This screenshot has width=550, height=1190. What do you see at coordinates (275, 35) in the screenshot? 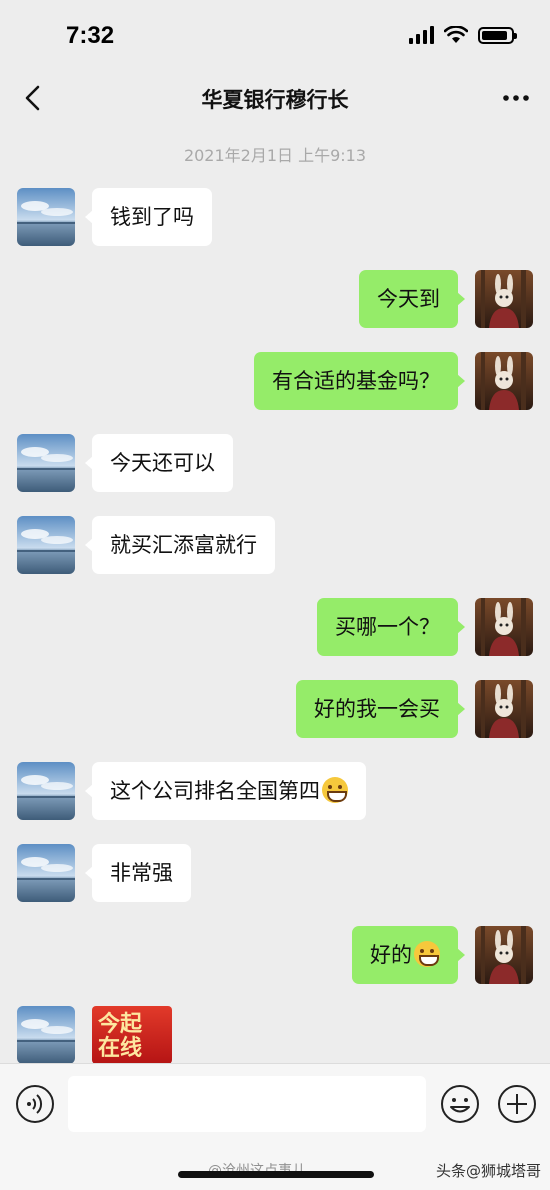
I see `status-bar: 7:32` at bounding box center [275, 35].